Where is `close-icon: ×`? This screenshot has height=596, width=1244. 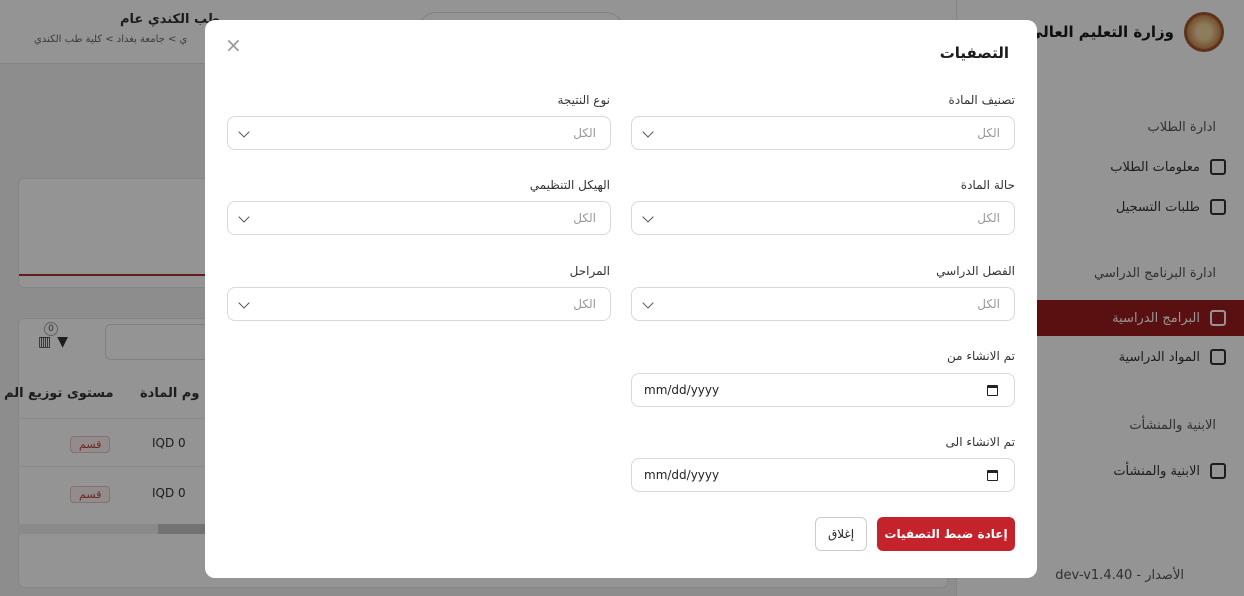
close-icon: × is located at coordinates (233, 45).